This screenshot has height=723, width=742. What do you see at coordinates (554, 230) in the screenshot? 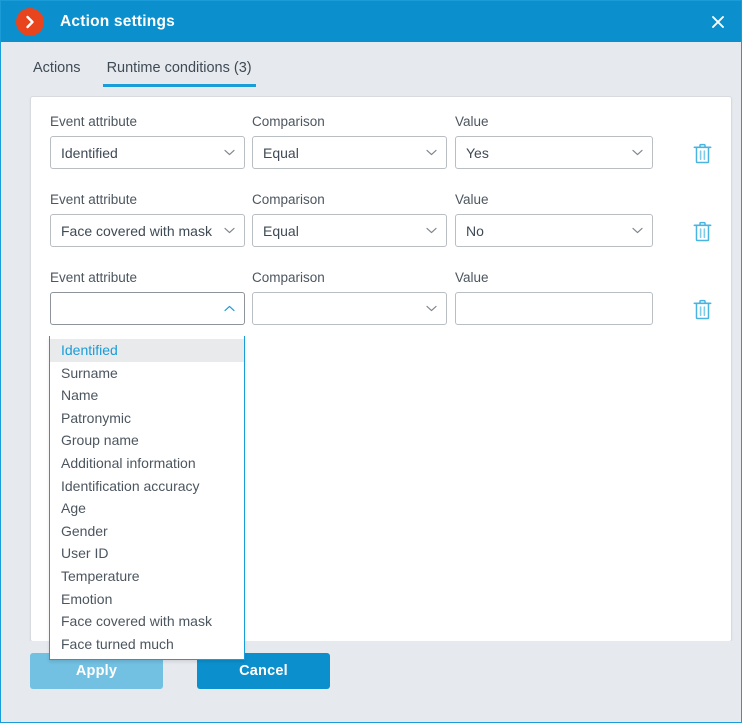
I see `value-select: No` at bounding box center [554, 230].